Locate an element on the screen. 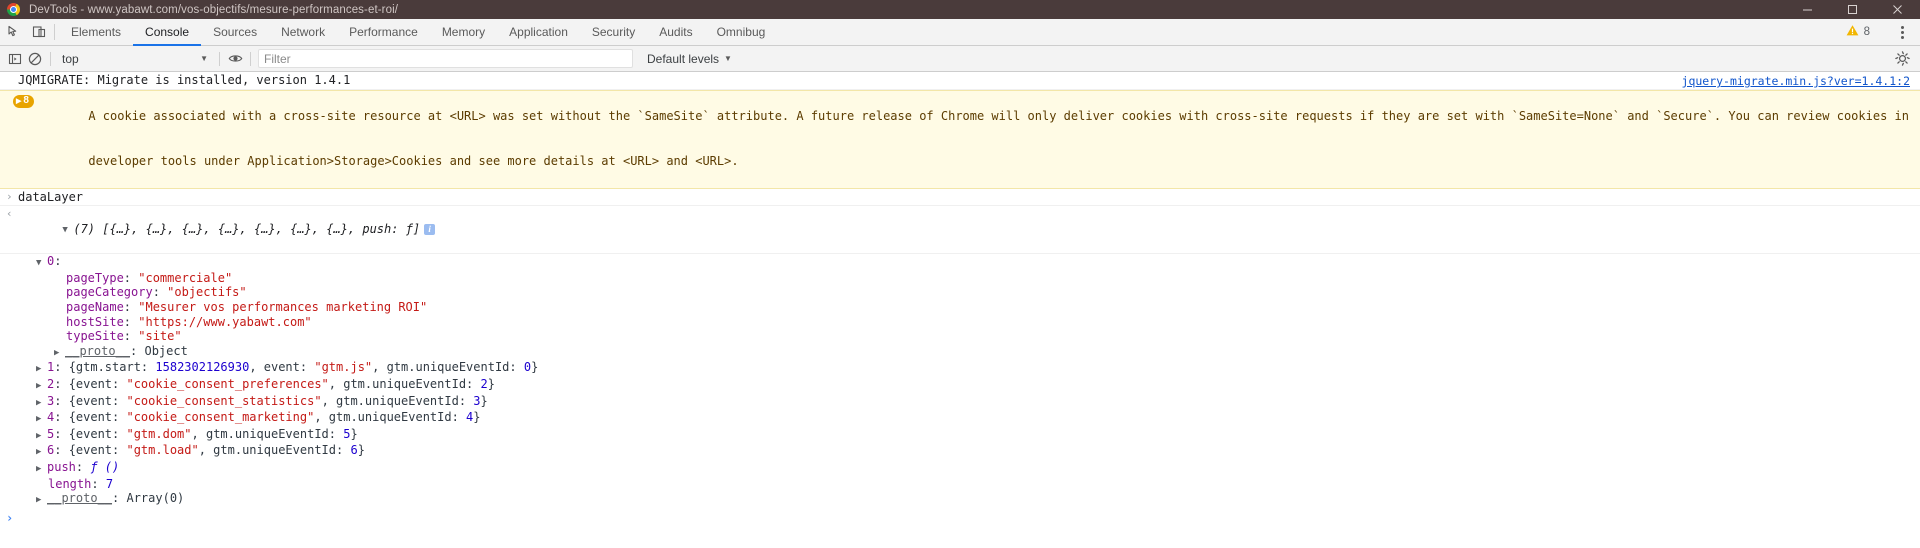 The image size is (1920, 548). tree-prop-push: ▶ push: ƒ () is located at coordinates (960, 468).